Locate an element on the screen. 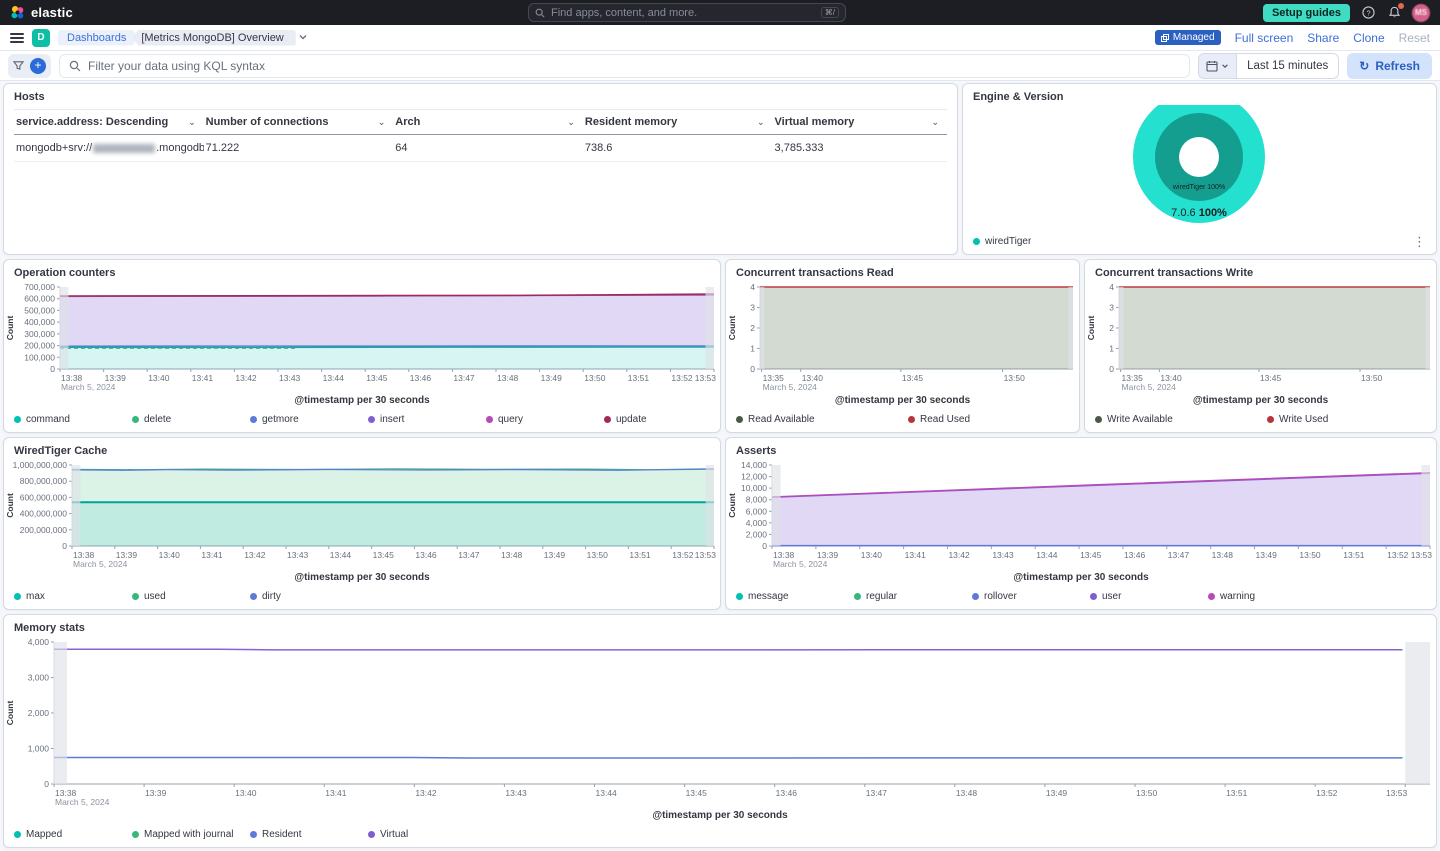  legend-item-message: message is located at coordinates (795, 596).